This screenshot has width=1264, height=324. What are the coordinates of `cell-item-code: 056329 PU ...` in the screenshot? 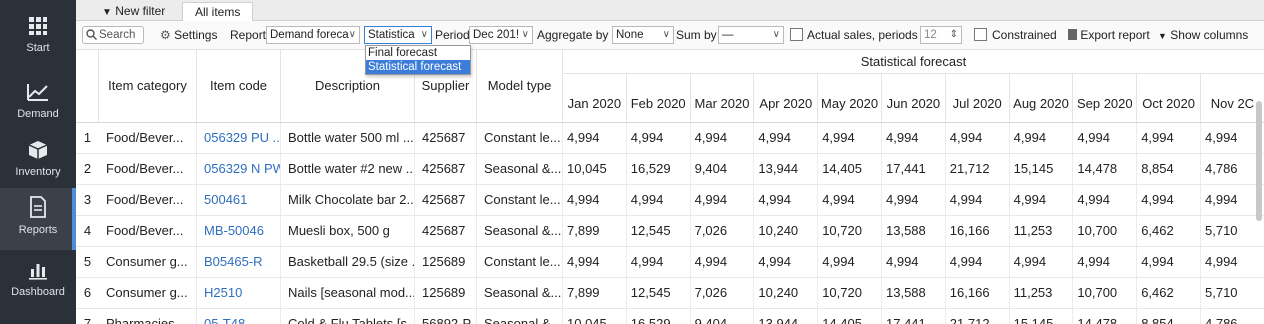 It's located at (239, 138).